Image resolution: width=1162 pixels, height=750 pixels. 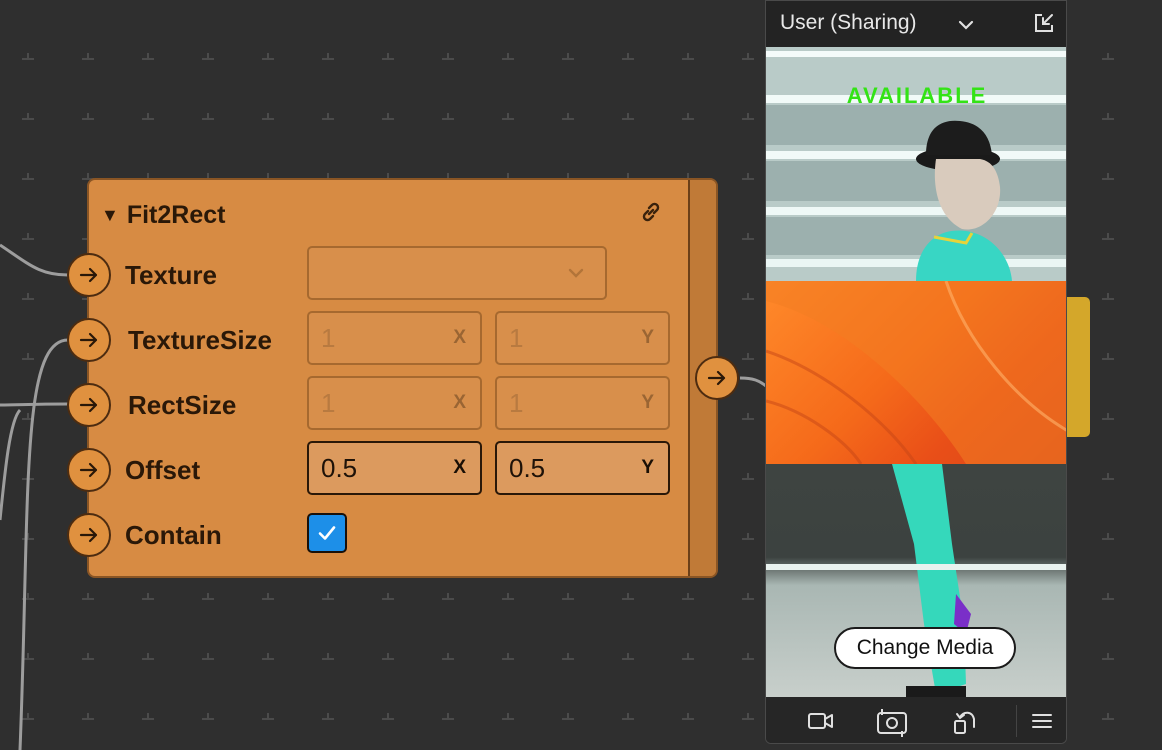 What do you see at coordinates (527, 467) in the screenshot?
I see `offset-y-value: 0.5` at bounding box center [527, 467].